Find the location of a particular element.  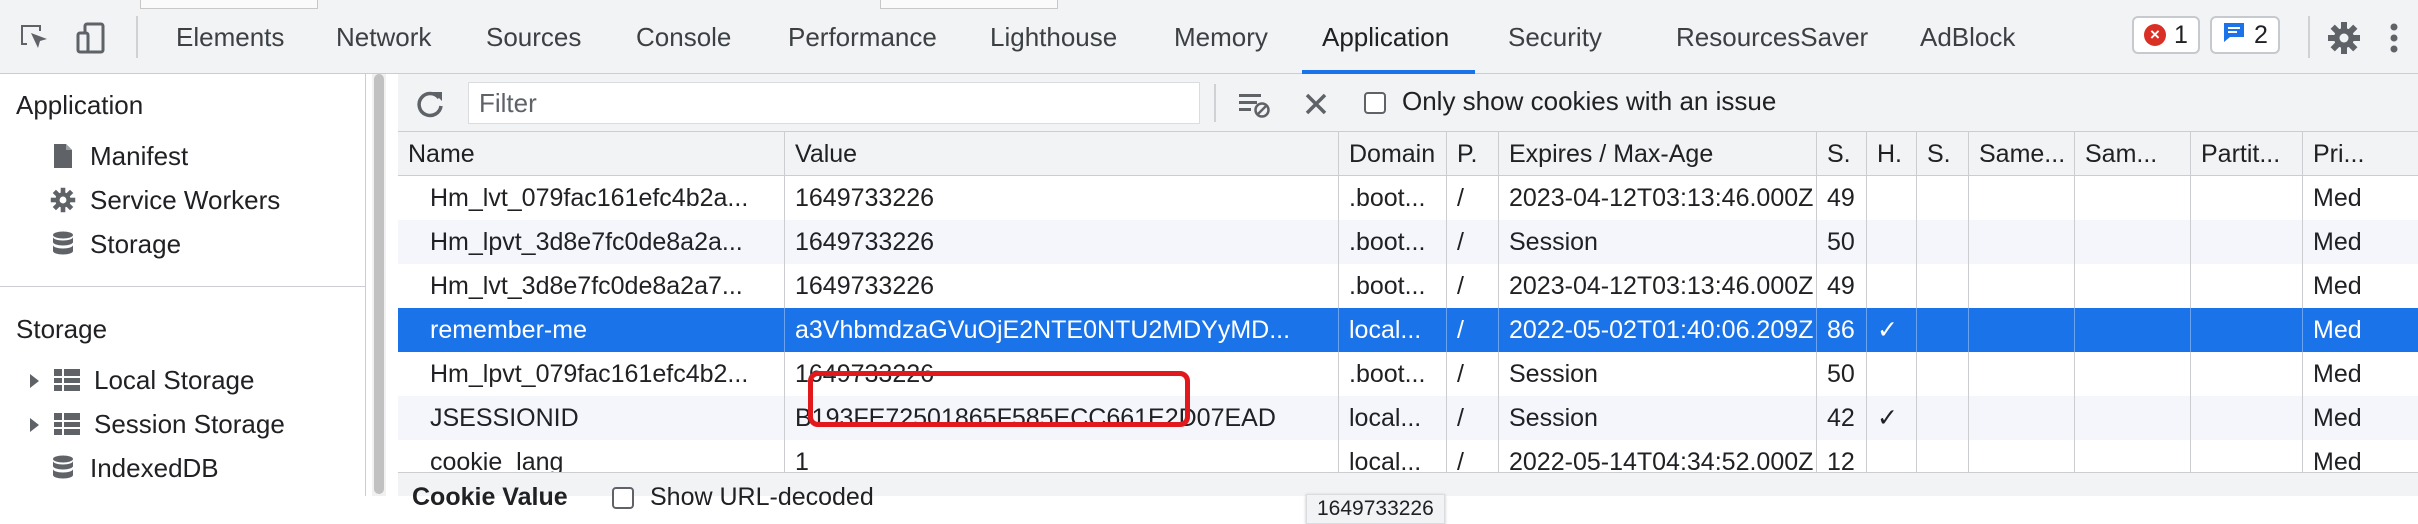

sidebar-divider is located at coordinates (183, 286).